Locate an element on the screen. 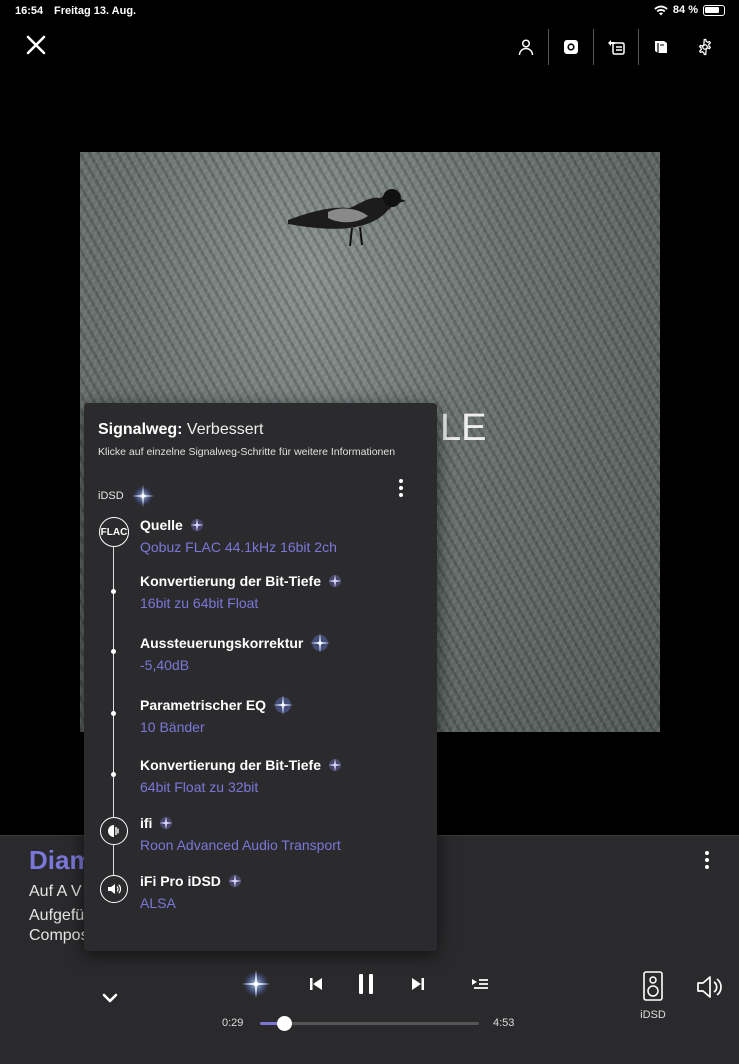 The height and width of the screenshot is (1064, 739). play-queue-icon is located at coordinates (480, 984).